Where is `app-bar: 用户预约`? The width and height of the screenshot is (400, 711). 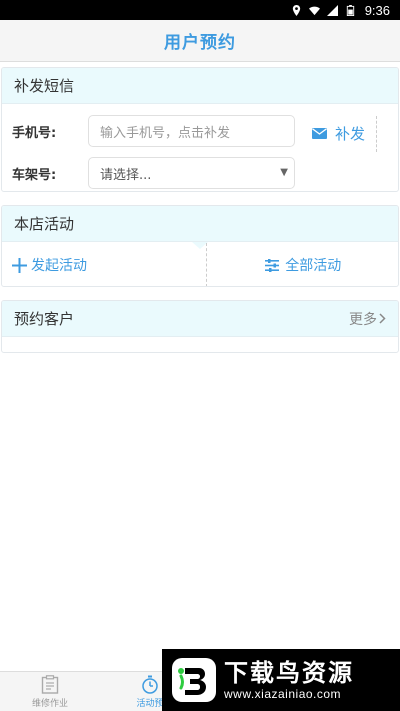
app-bar: 用户预约 is located at coordinates (200, 41).